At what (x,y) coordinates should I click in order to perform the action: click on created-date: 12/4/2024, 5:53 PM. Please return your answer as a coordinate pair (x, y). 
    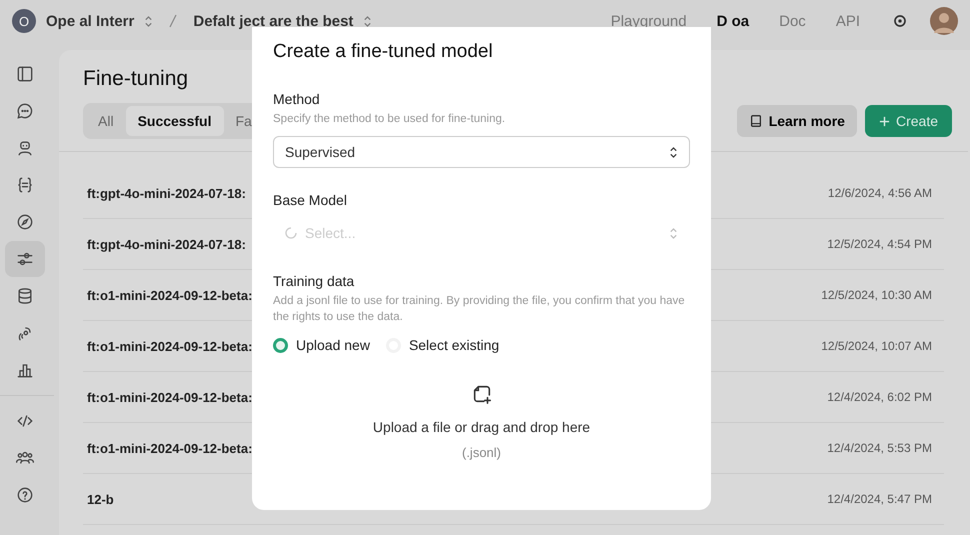
    Looking at the image, I should click on (879, 448).